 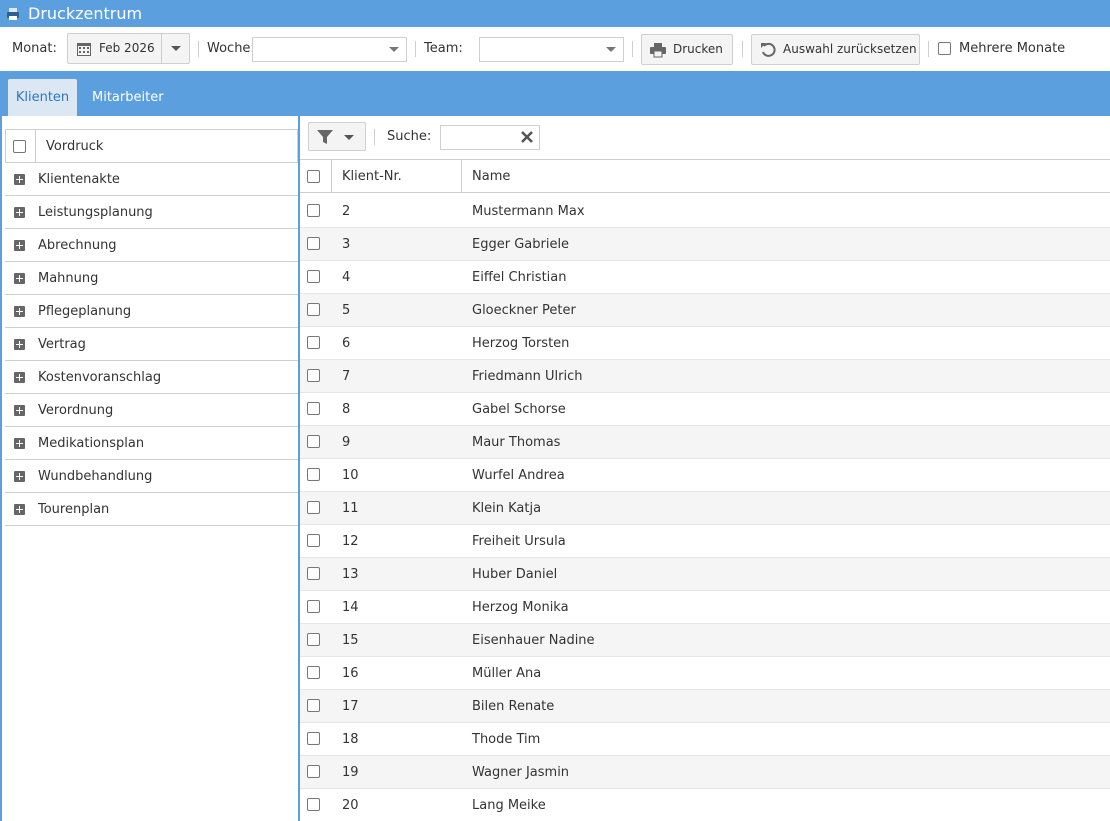 What do you see at coordinates (350, 574) in the screenshot?
I see `cell-client-nr: 13` at bounding box center [350, 574].